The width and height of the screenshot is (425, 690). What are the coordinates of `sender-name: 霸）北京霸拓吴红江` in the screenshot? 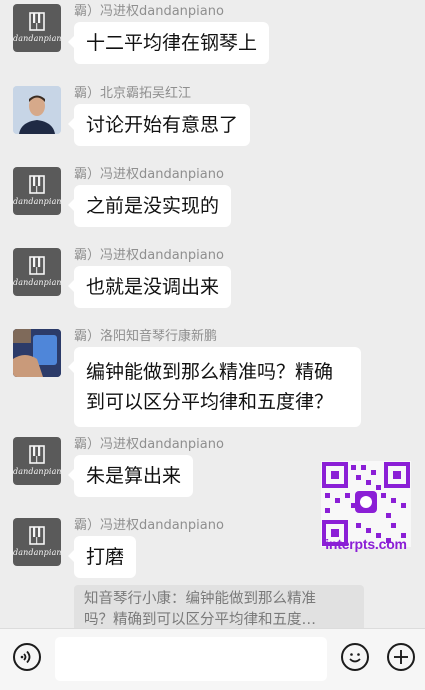 It's located at (133, 93).